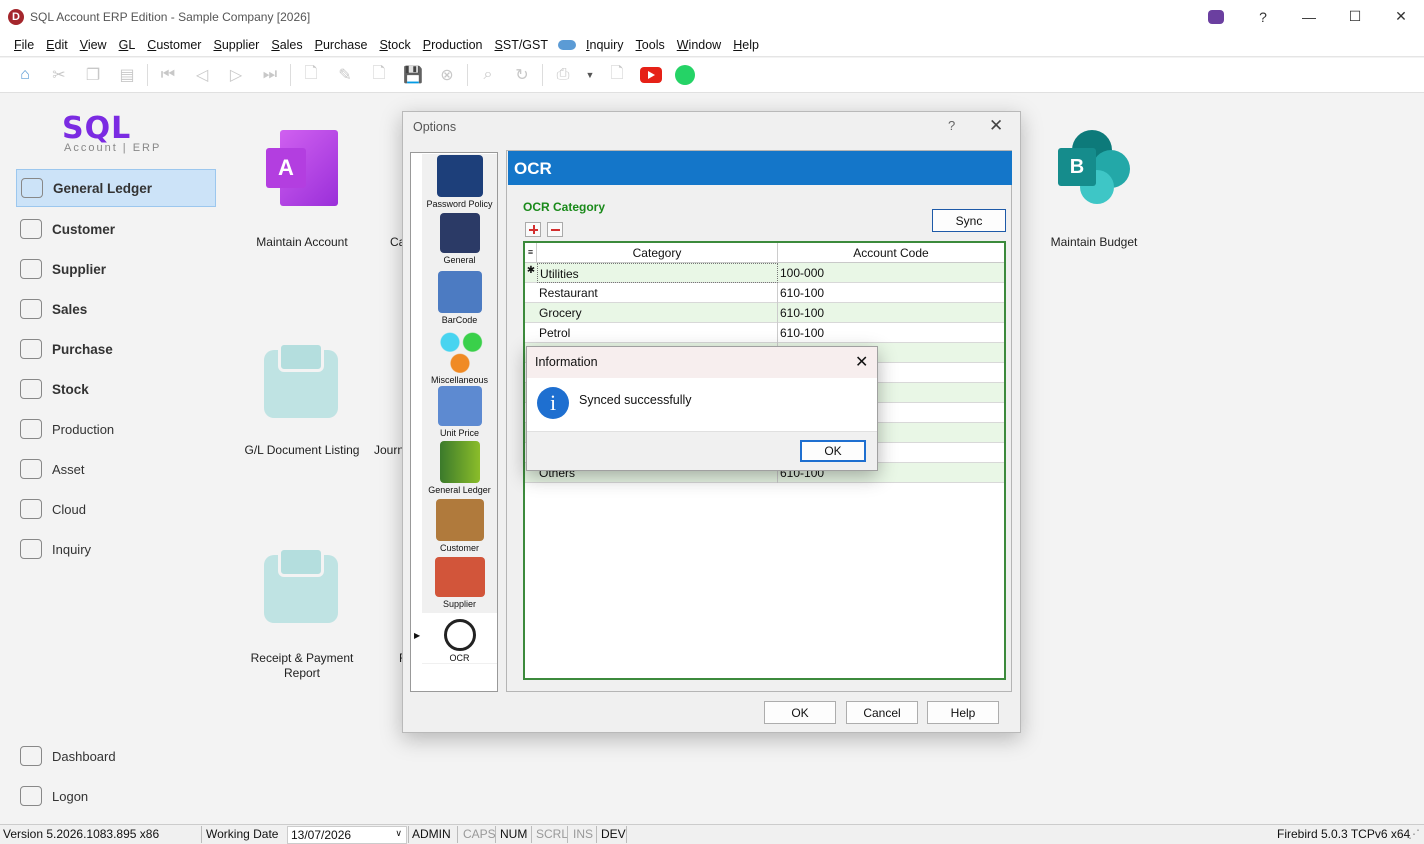  I want to click on information-dialog: Information ✕ i Synced successfully OK, so click(702, 408).